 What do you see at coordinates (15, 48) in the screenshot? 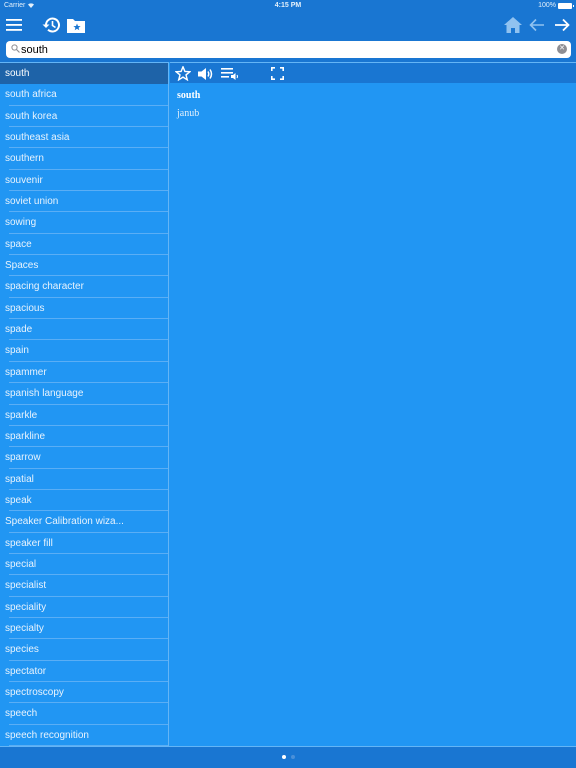
I see `search-icon` at bounding box center [15, 48].